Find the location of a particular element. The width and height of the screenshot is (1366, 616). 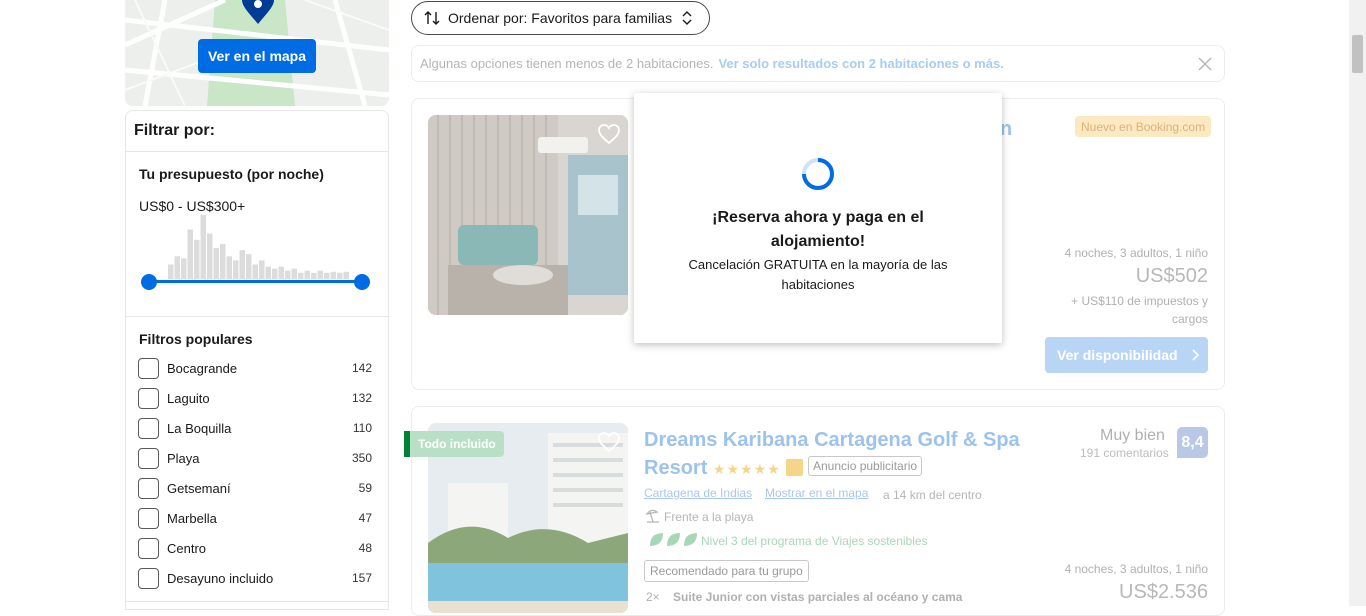

budget-range: US$0 - US$300+ is located at coordinates (192, 206).